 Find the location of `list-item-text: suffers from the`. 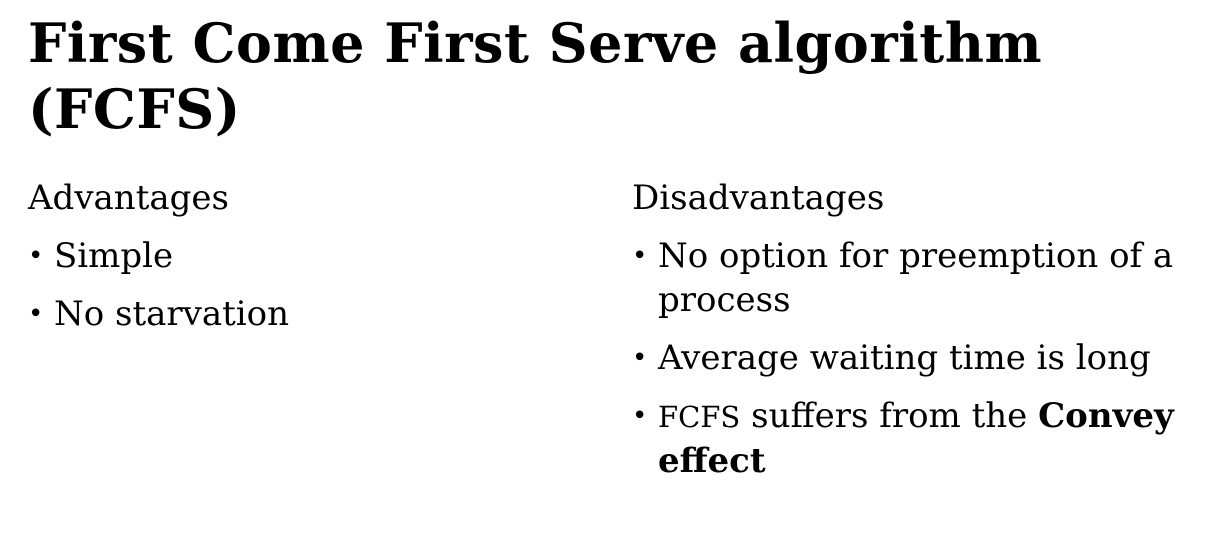

list-item-text: suffers from the is located at coordinates (889, 416).